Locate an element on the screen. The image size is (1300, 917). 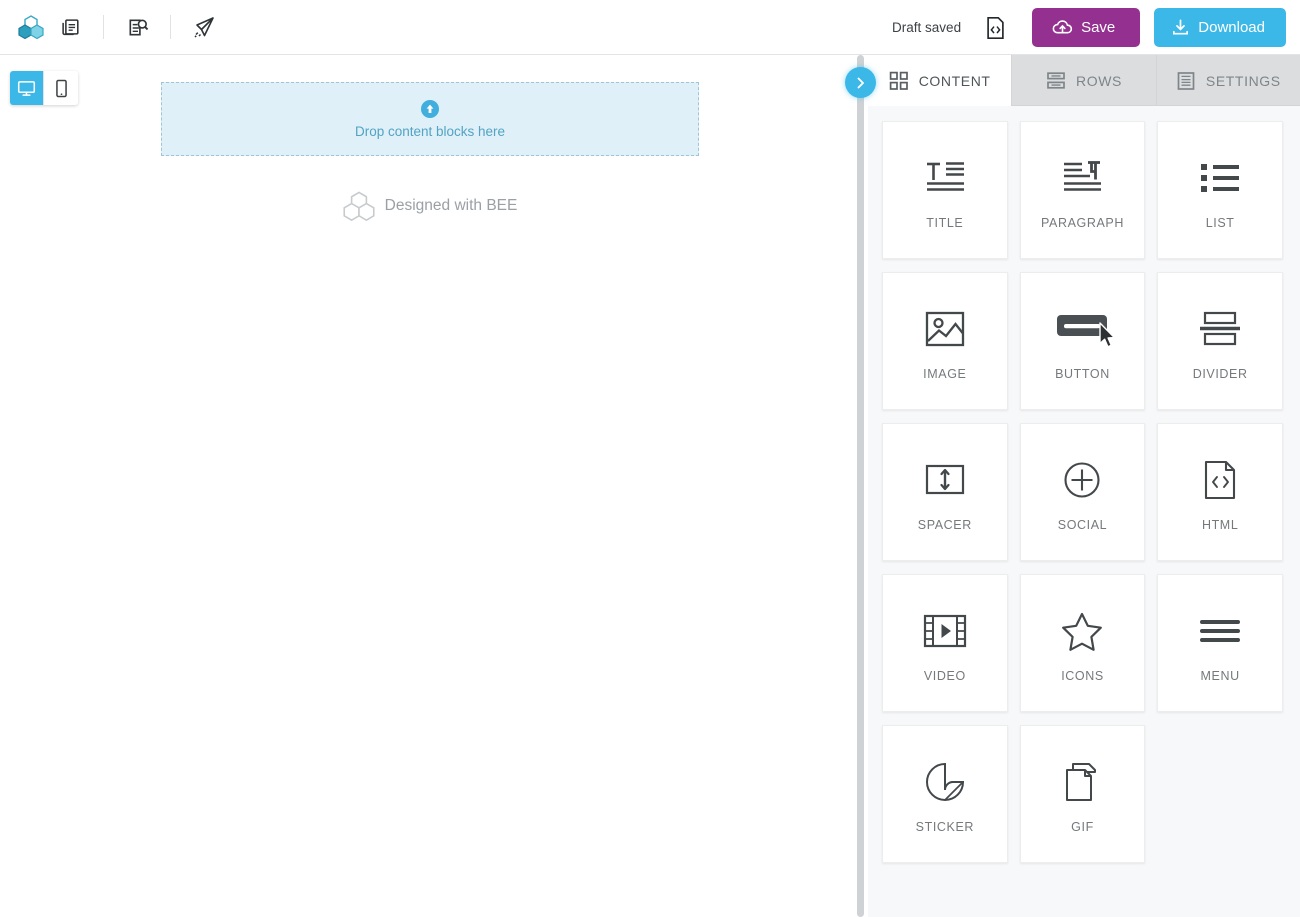
content-block-list: LIST is located at coordinates (1220, 190).